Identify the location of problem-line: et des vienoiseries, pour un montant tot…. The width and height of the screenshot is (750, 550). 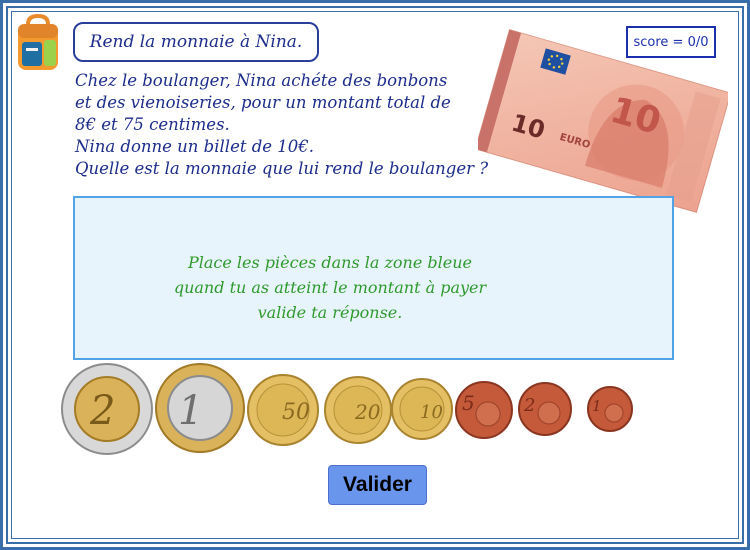
(263, 102).